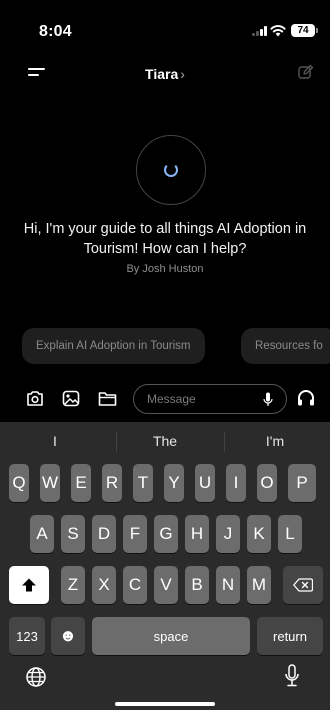  What do you see at coordinates (71, 398) in the screenshot?
I see `photos-icon` at bounding box center [71, 398].